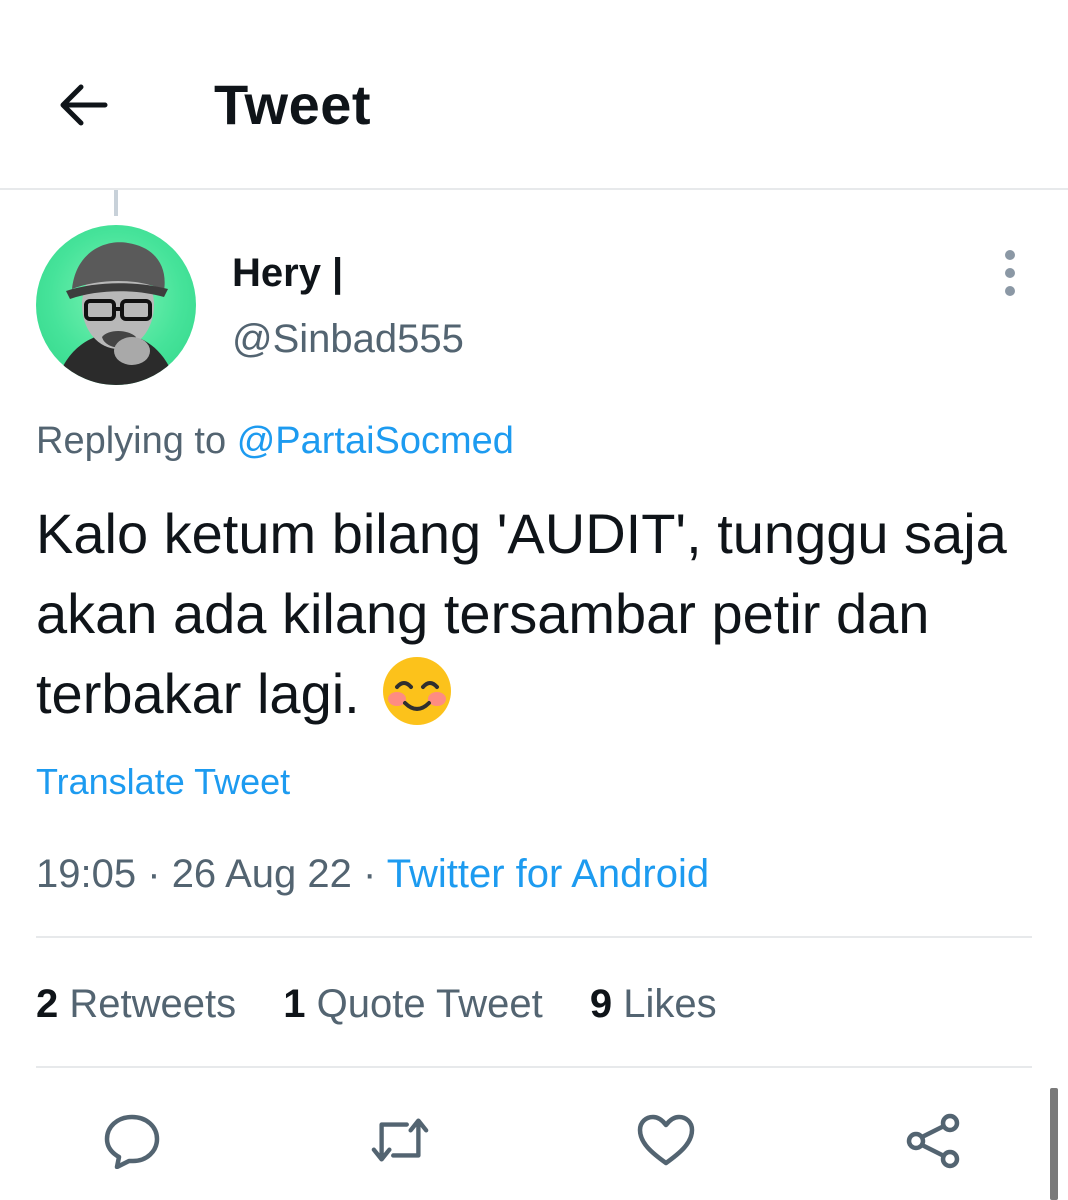 This screenshot has height=1200, width=1068. Describe the element at coordinates (293, 104) in the screenshot. I see `page-title: Tweet` at that location.